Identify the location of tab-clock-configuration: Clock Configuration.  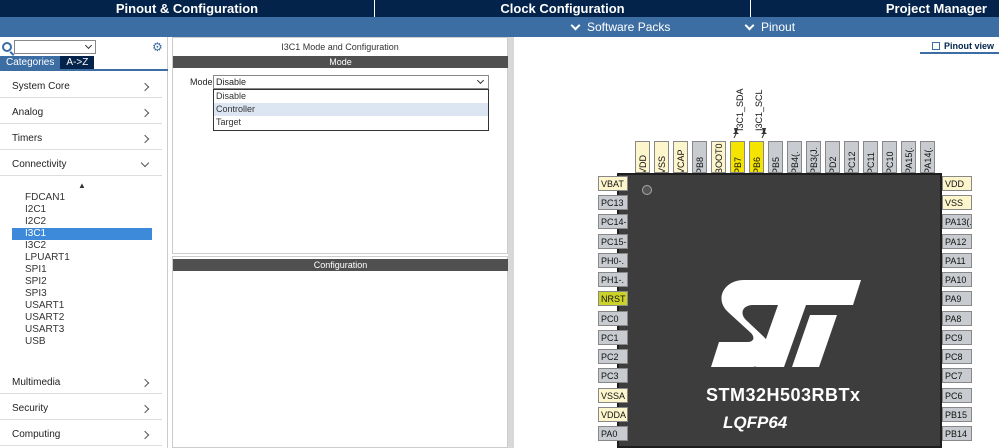
(563, 8).